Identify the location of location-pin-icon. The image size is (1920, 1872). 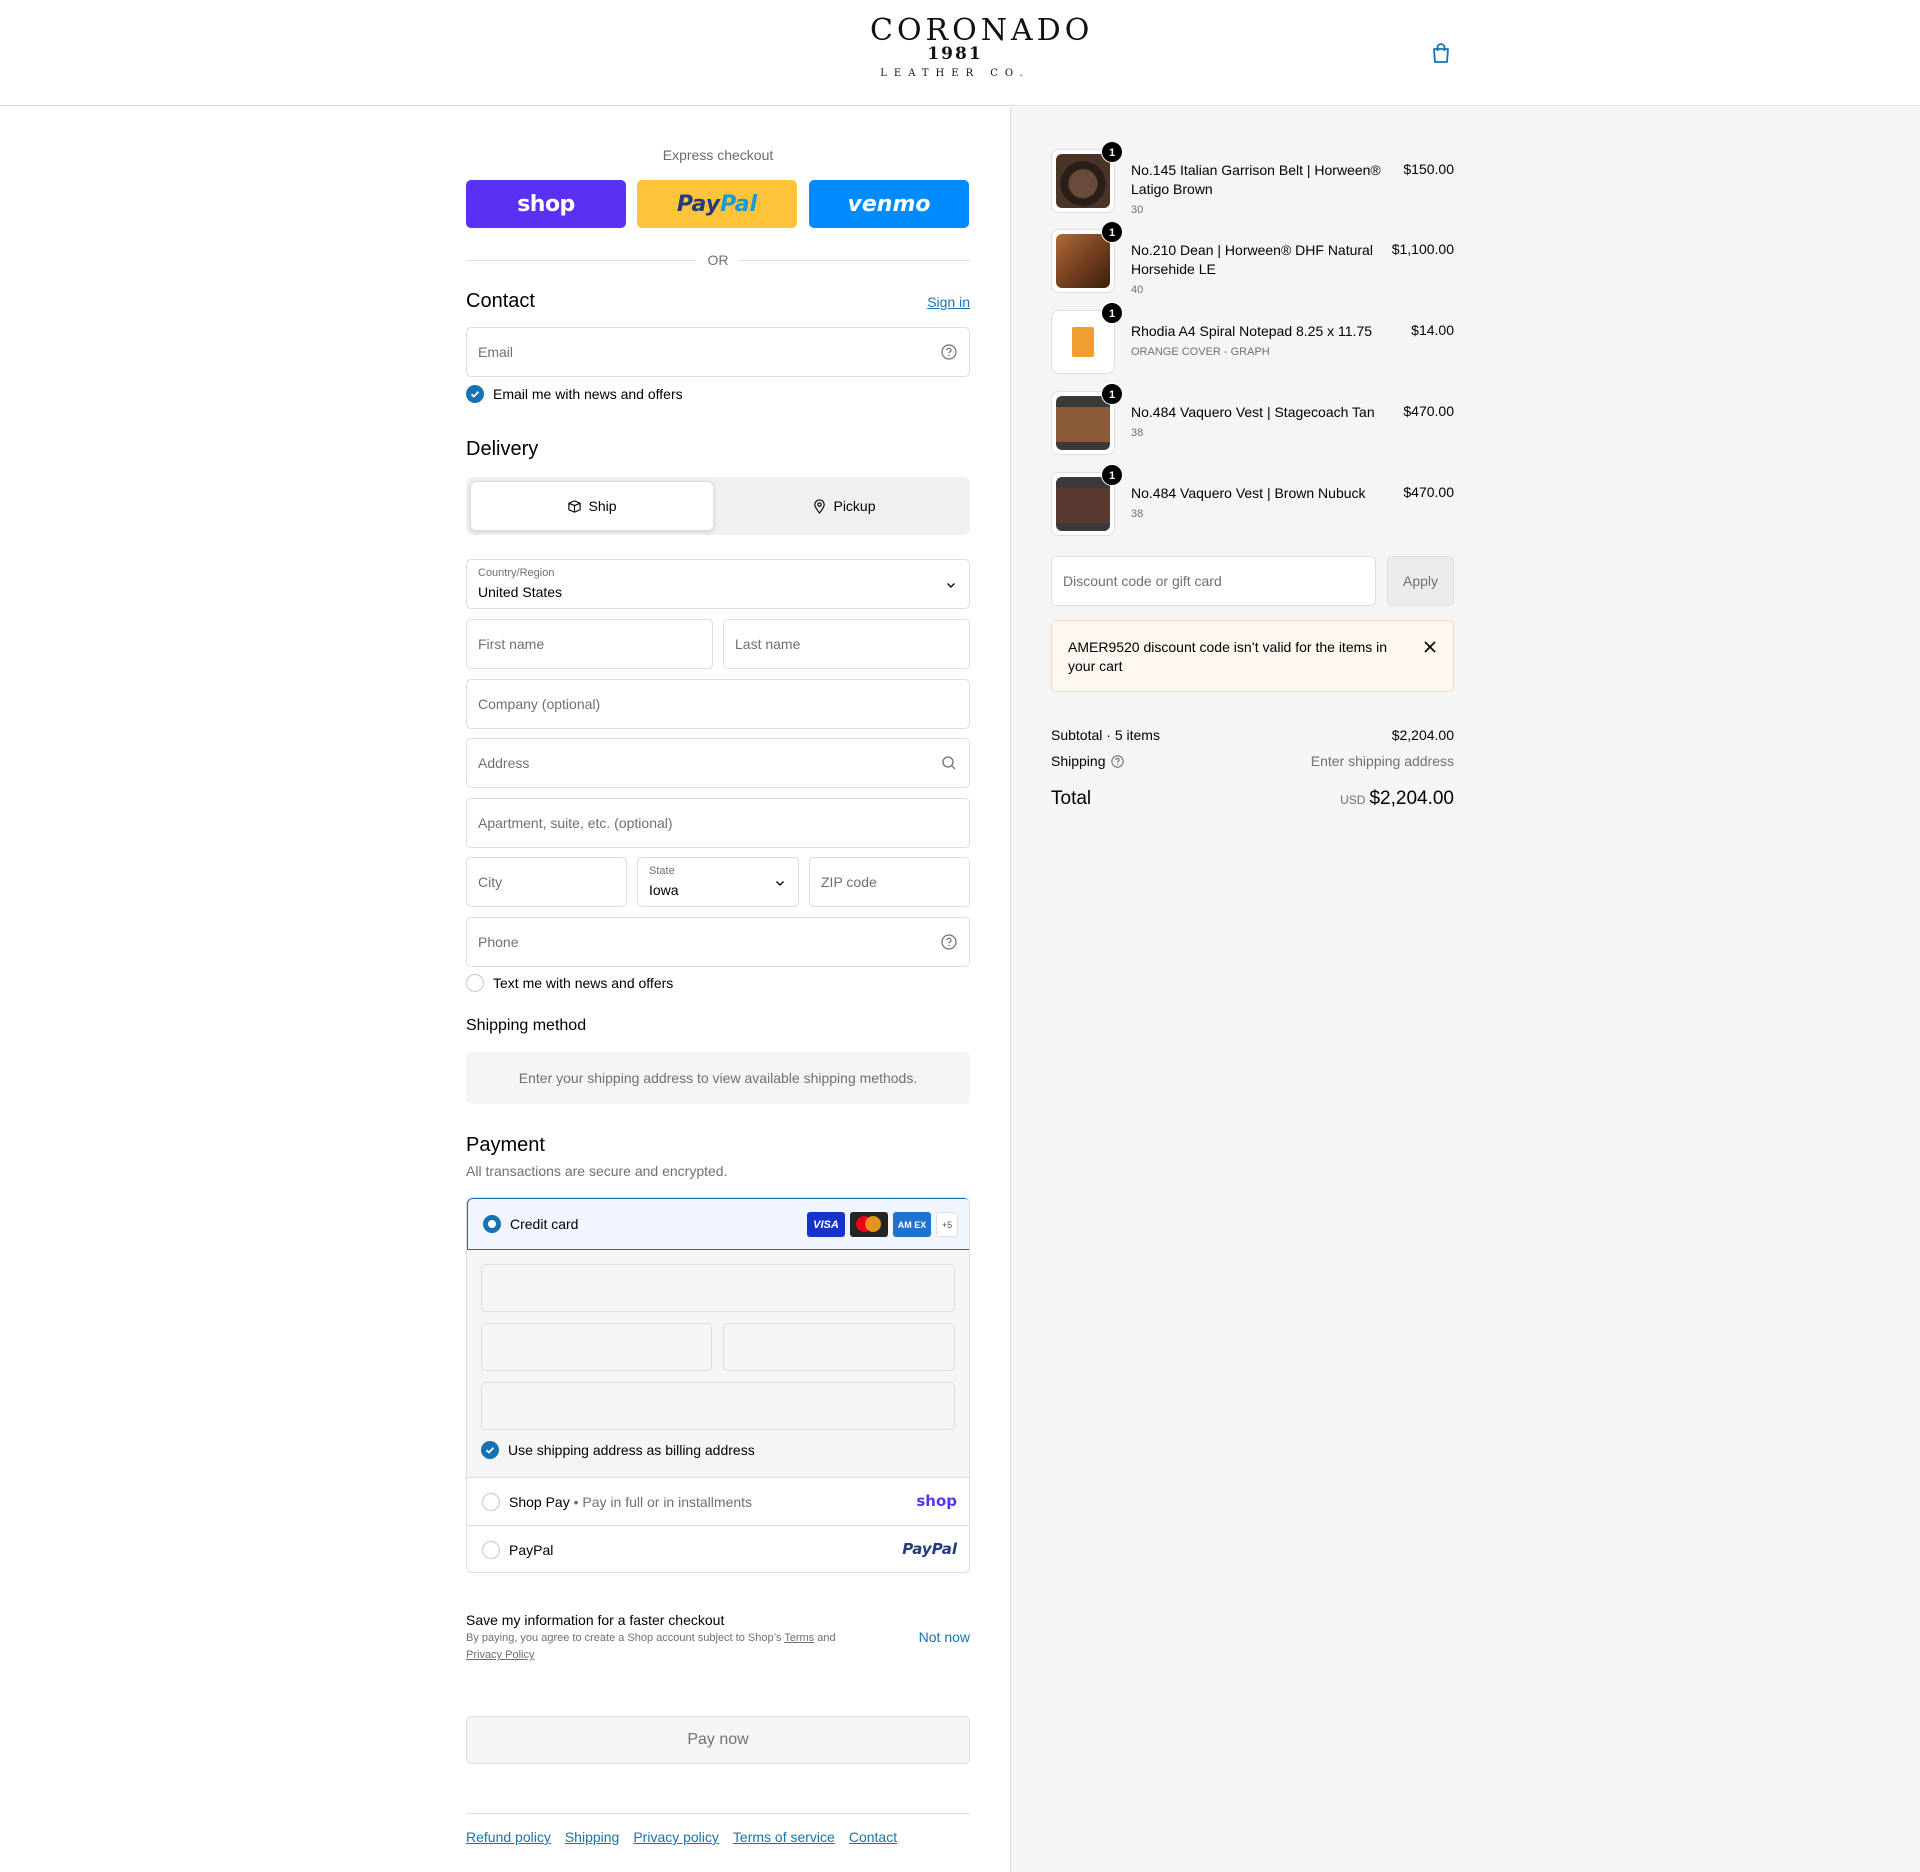
(820, 506).